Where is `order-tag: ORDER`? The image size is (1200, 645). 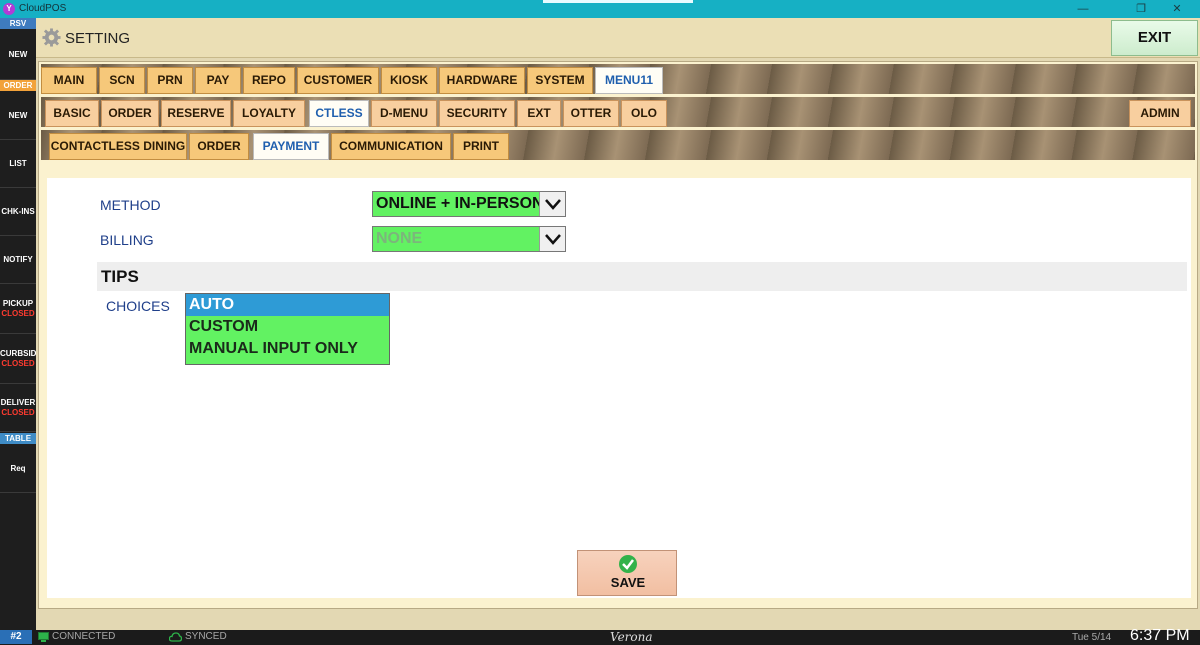
order-tag: ORDER is located at coordinates (18, 85).